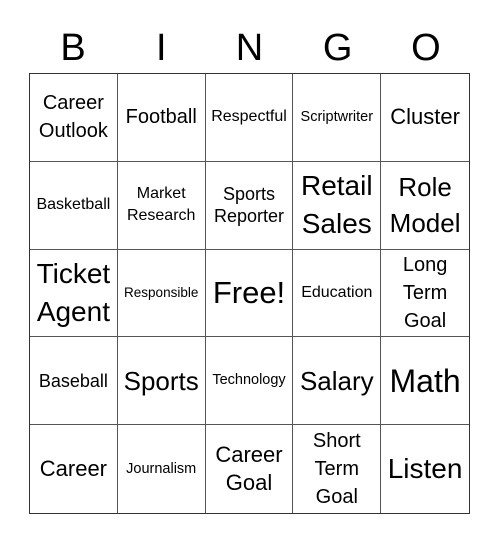  I want to click on bingo-cell-label: Basketball, so click(73, 205).